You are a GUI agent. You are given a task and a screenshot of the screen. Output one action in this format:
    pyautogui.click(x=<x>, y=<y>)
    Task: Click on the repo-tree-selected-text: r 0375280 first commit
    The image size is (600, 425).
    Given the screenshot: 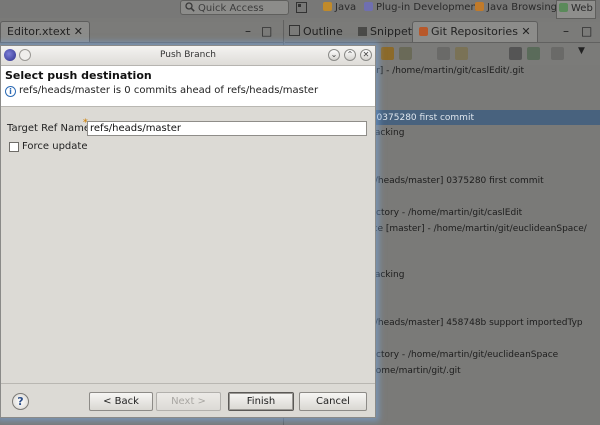 What is the action you would take?
    pyautogui.click(x=422, y=118)
    